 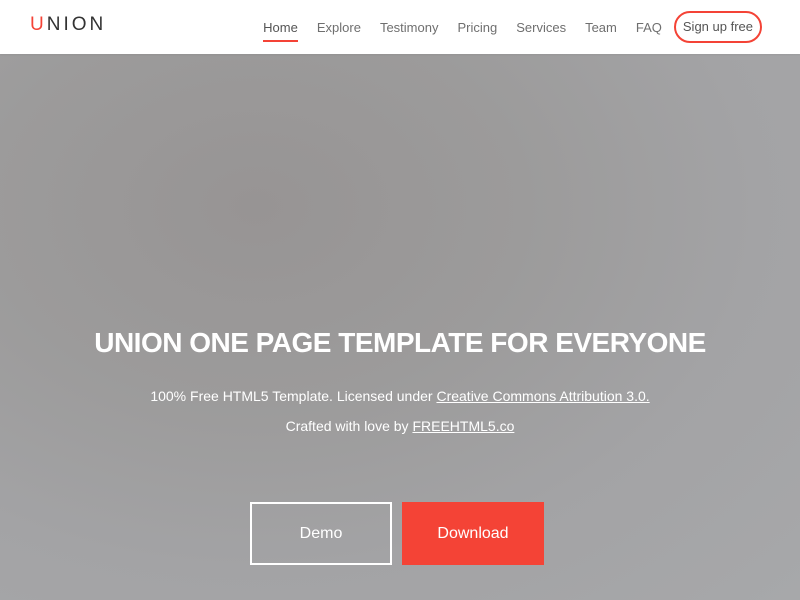 I want to click on nav-item-team: Team, so click(x=601, y=27).